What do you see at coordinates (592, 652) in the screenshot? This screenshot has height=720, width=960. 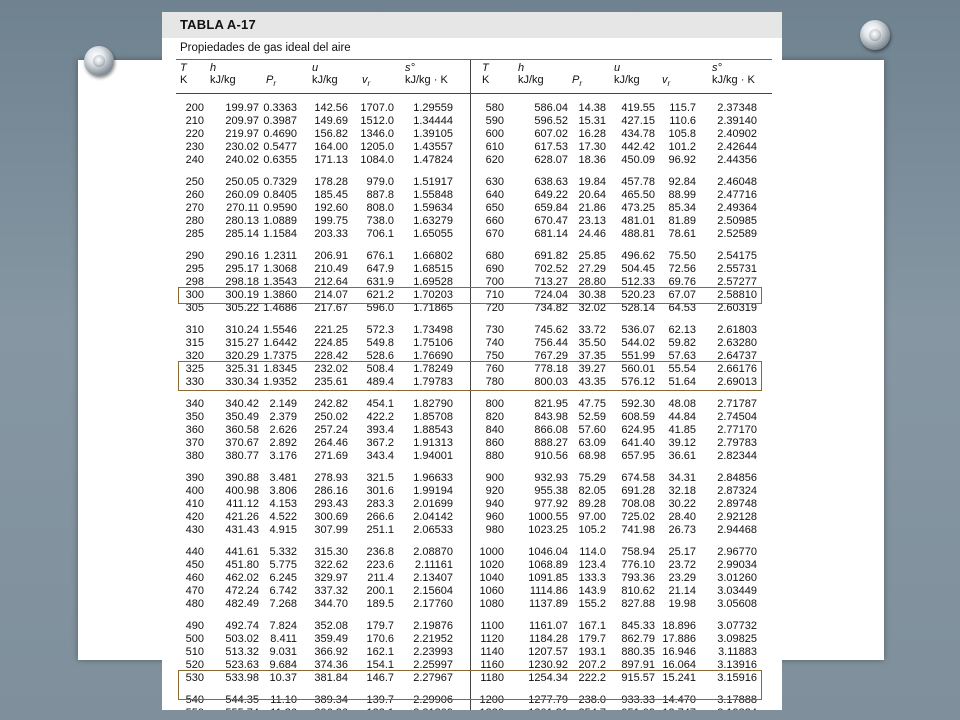 I see `table-cell: 193.1` at bounding box center [592, 652].